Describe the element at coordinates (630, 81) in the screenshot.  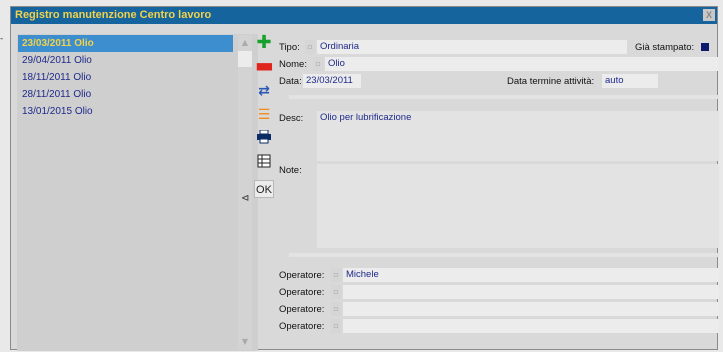
I see `data-termine-field: auto` at that location.